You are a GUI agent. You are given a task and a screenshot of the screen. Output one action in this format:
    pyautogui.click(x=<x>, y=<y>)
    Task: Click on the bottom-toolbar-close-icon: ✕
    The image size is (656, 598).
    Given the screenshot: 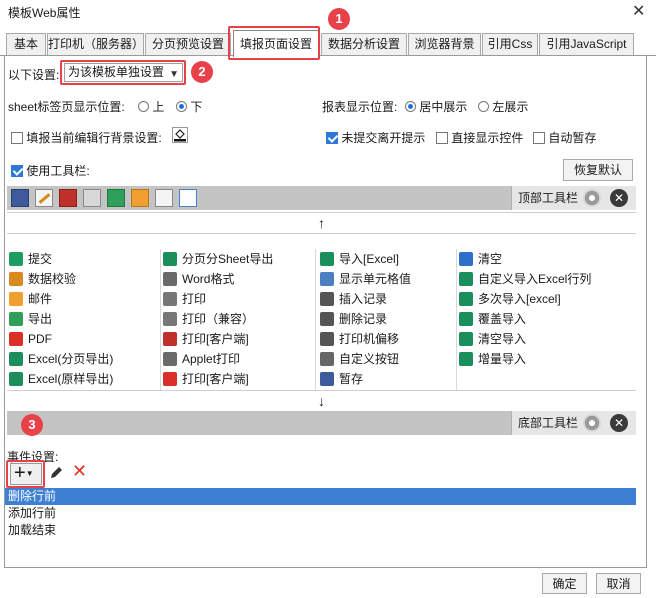 What is the action you would take?
    pyautogui.click(x=619, y=423)
    